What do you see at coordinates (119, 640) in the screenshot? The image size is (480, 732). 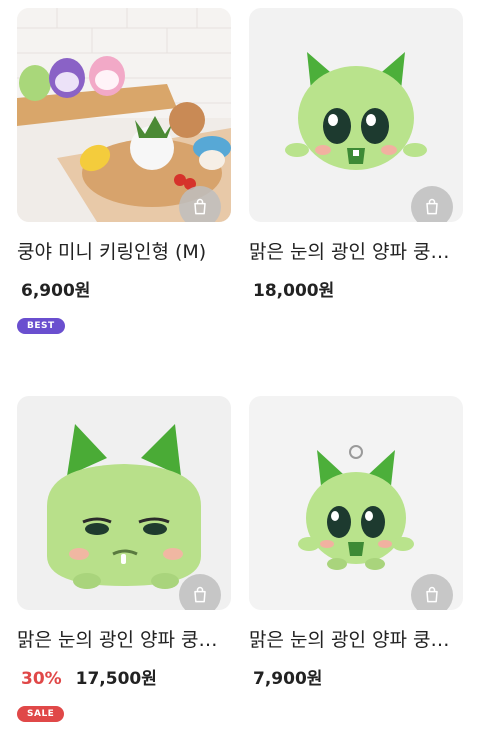 I see `product-name: 맑은 눈의 광인 양파 쿵야 인형` at bounding box center [119, 640].